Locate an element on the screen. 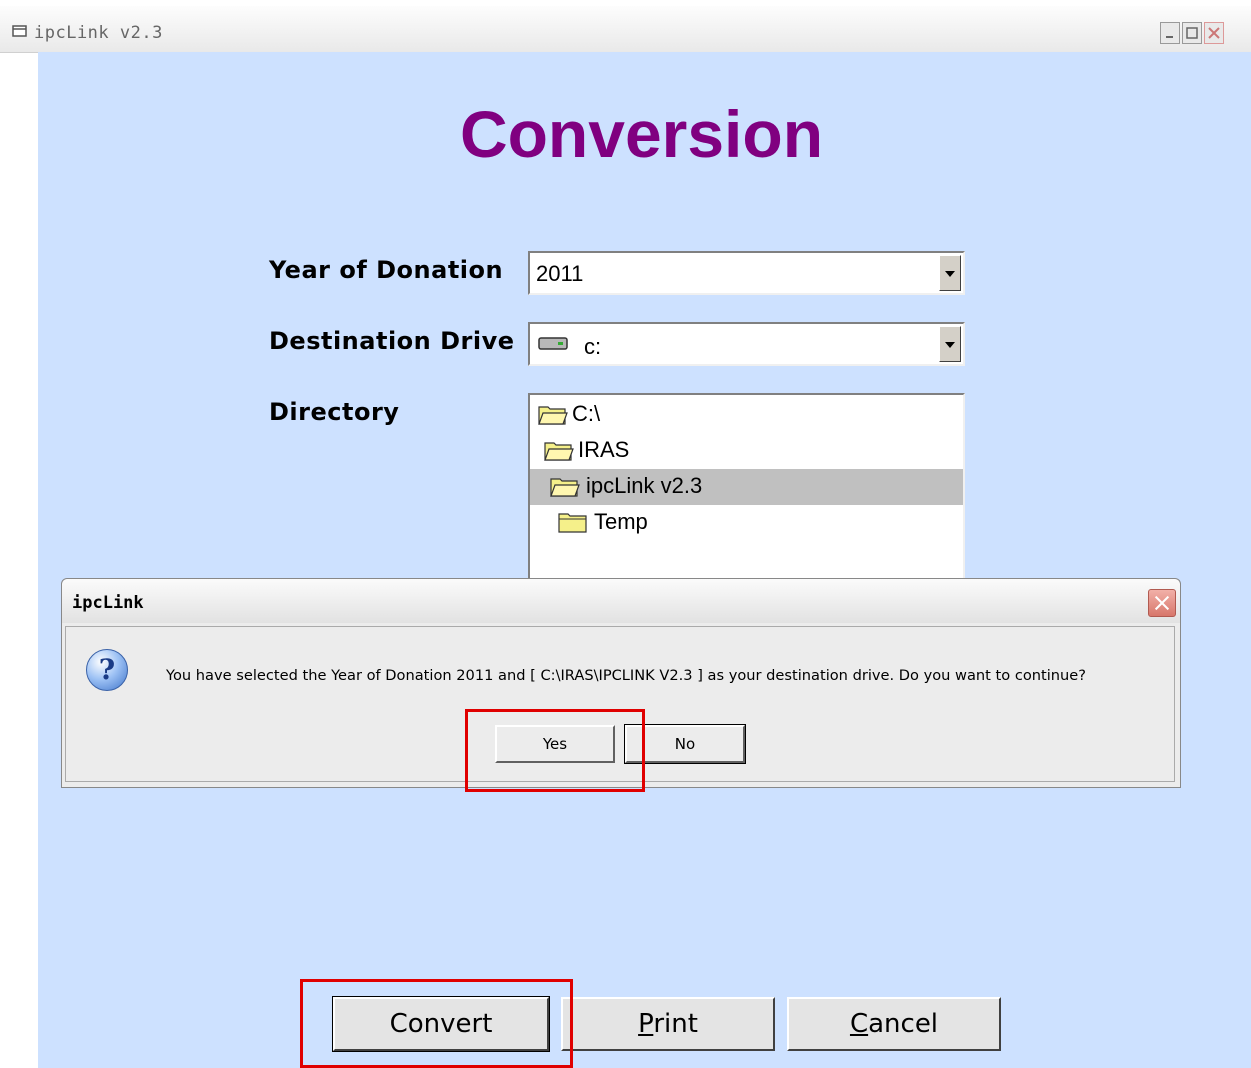 This screenshot has width=1251, height=1068. list-item: IRAS is located at coordinates (746, 451).